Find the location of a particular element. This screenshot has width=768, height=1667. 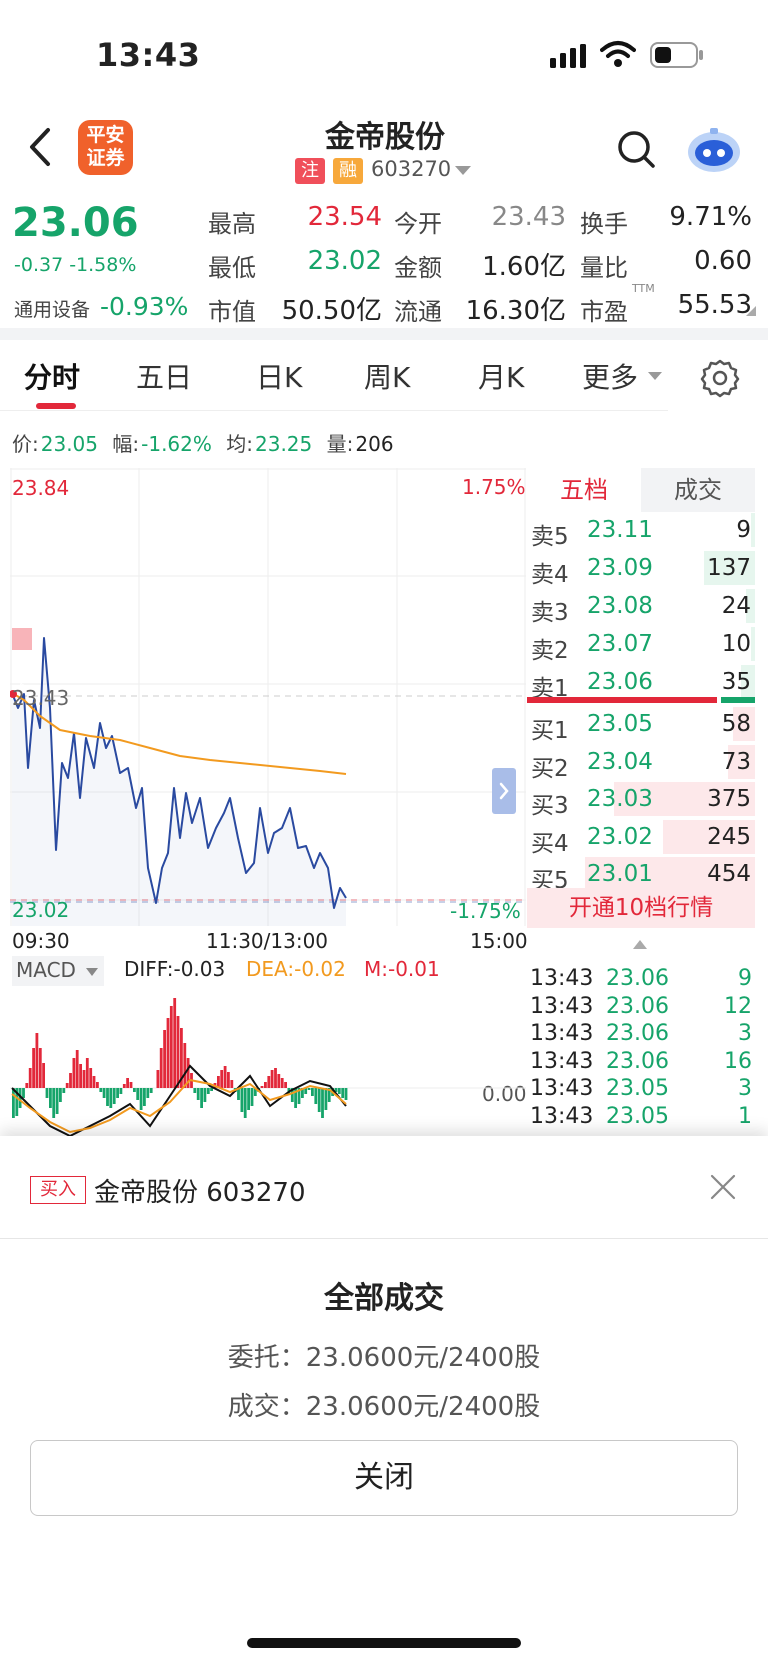

tab-intraday: 分时 is located at coordinates (52, 376).